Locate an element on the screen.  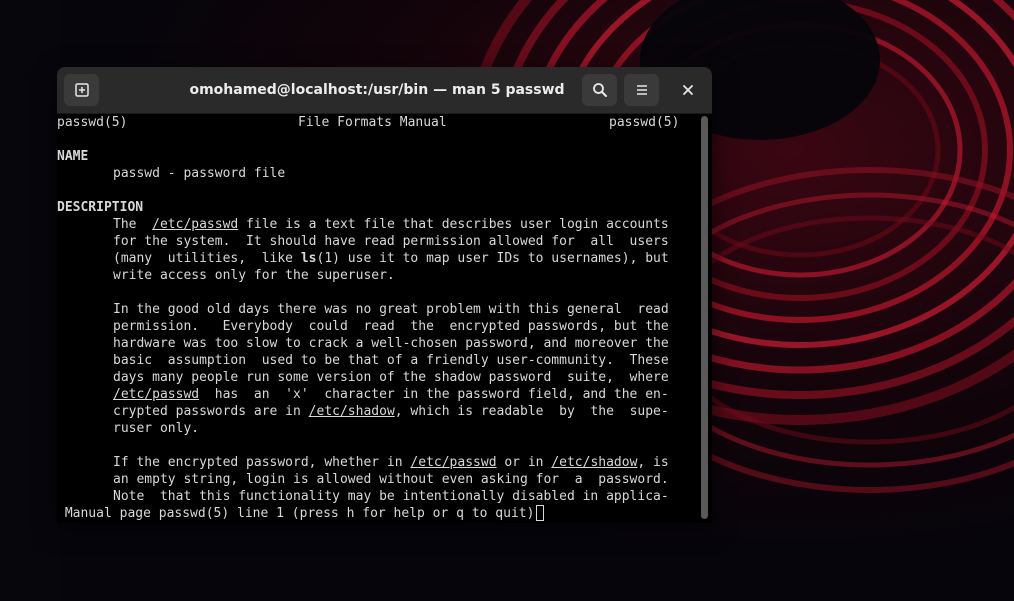
desc-line: ruser only. is located at coordinates (156, 428).